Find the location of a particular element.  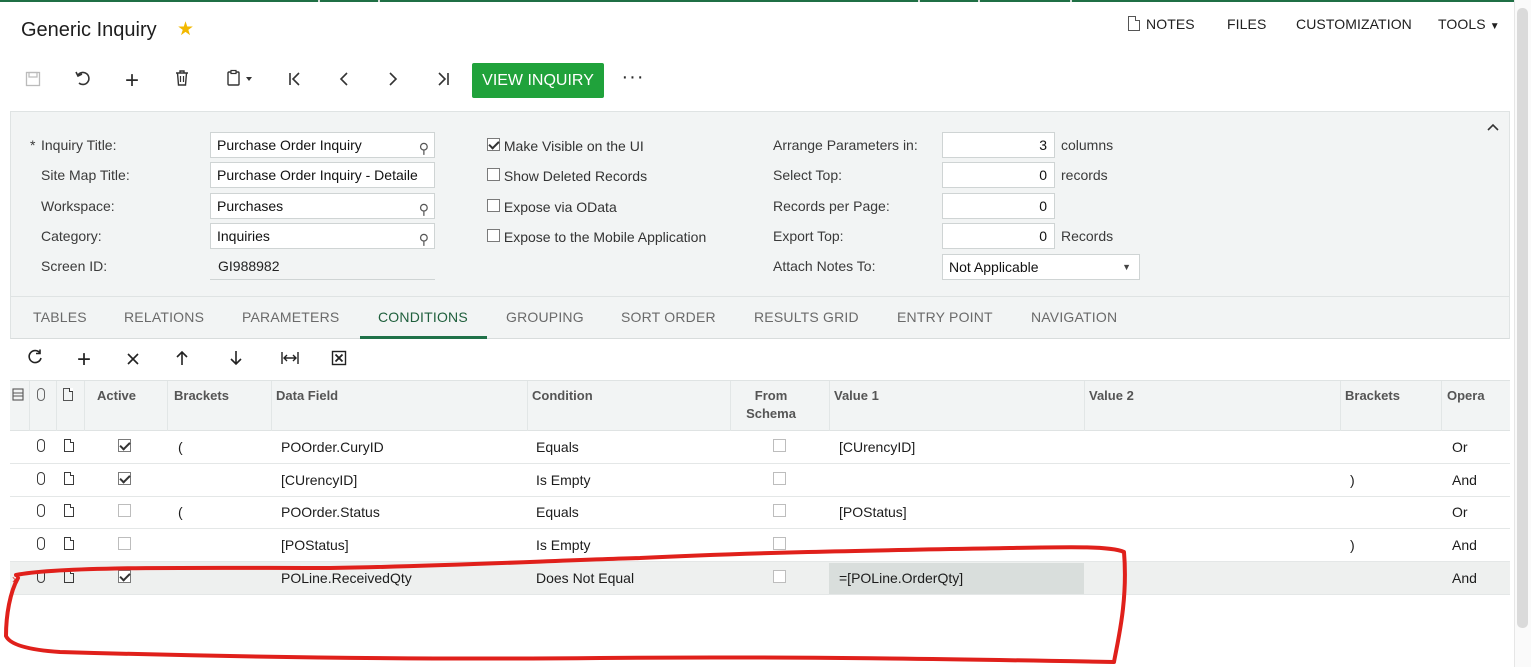

scrollbar-thumb is located at coordinates (1522, 318).